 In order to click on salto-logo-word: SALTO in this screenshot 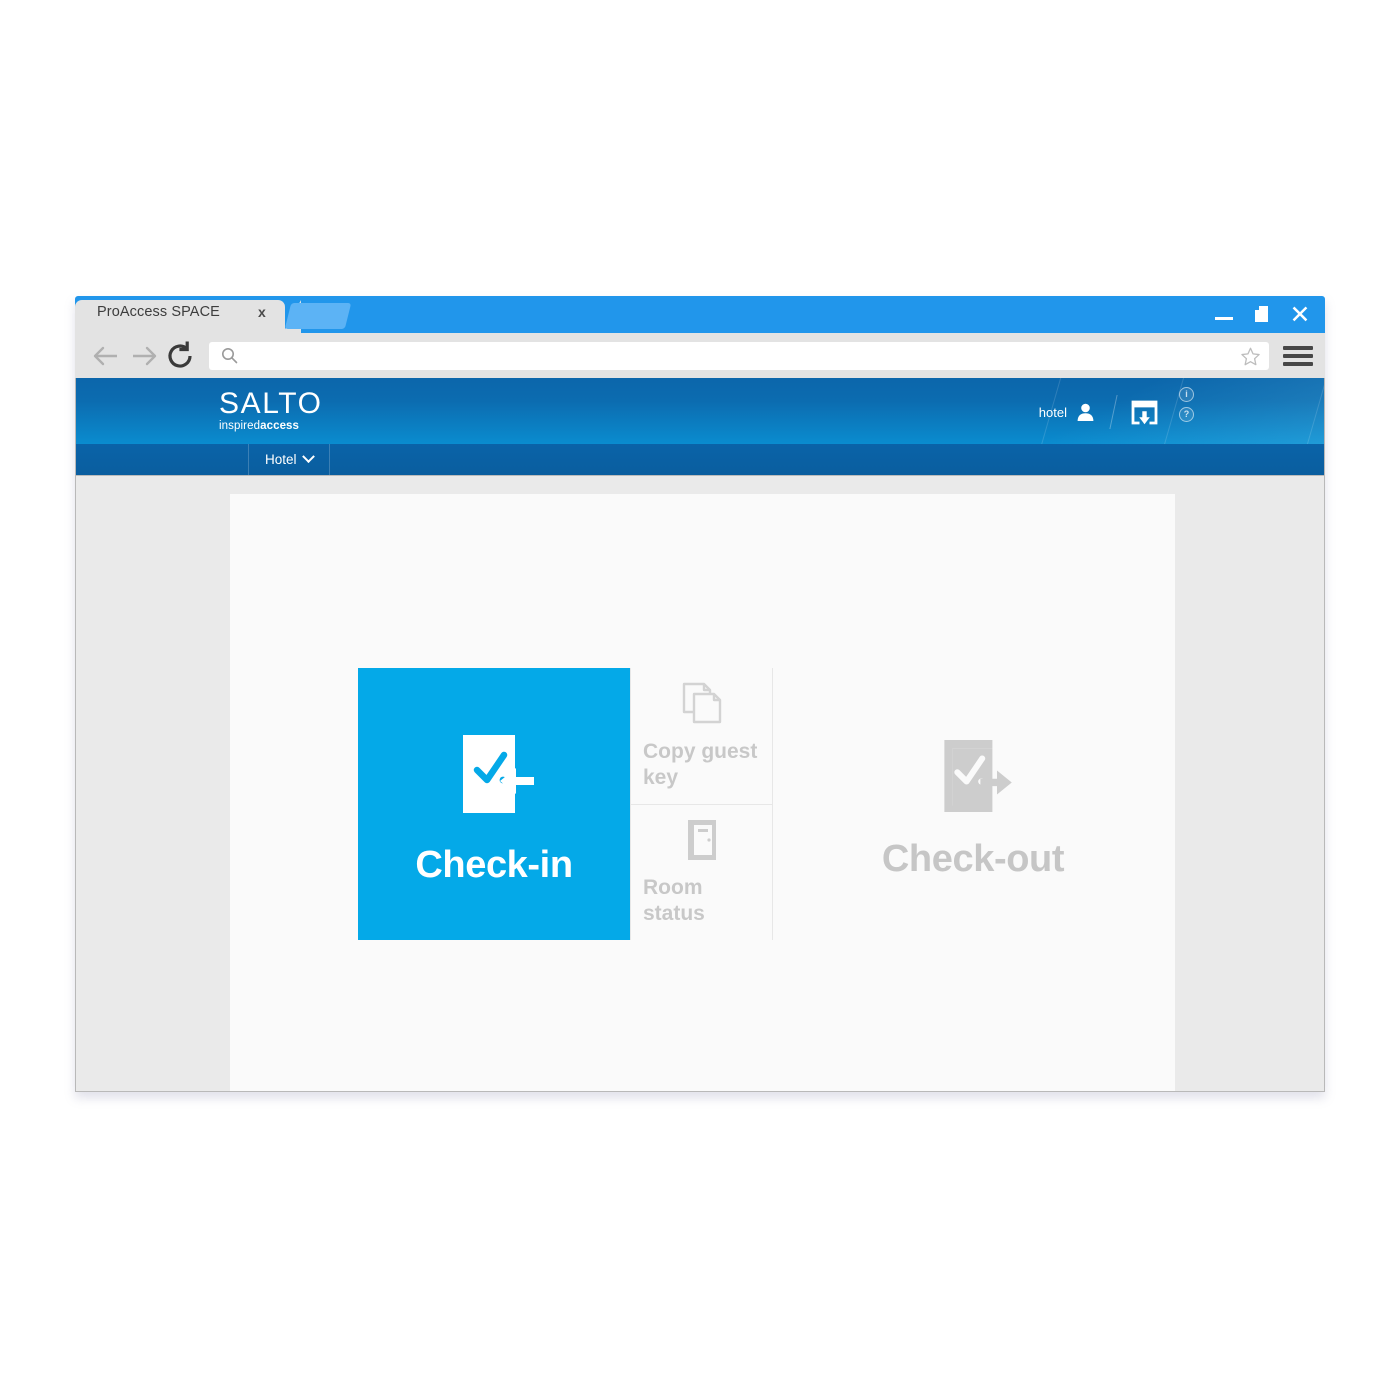, I will do `click(271, 403)`.